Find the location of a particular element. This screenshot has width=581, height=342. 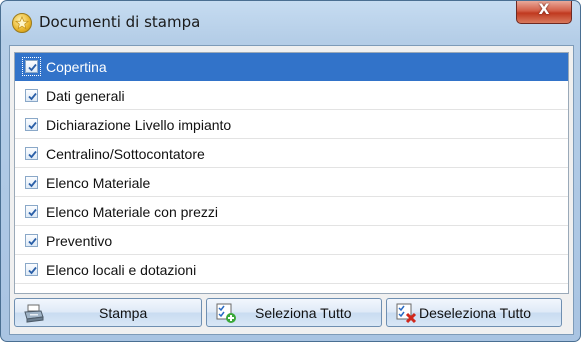

document-list-item: Elenco Materiale is located at coordinates (291, 183).